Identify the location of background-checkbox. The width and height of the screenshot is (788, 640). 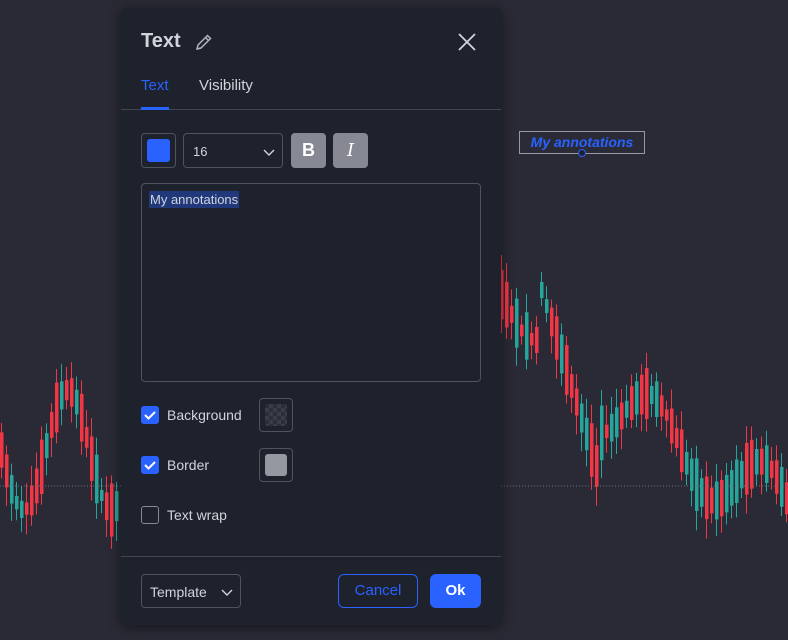
(150, 415).